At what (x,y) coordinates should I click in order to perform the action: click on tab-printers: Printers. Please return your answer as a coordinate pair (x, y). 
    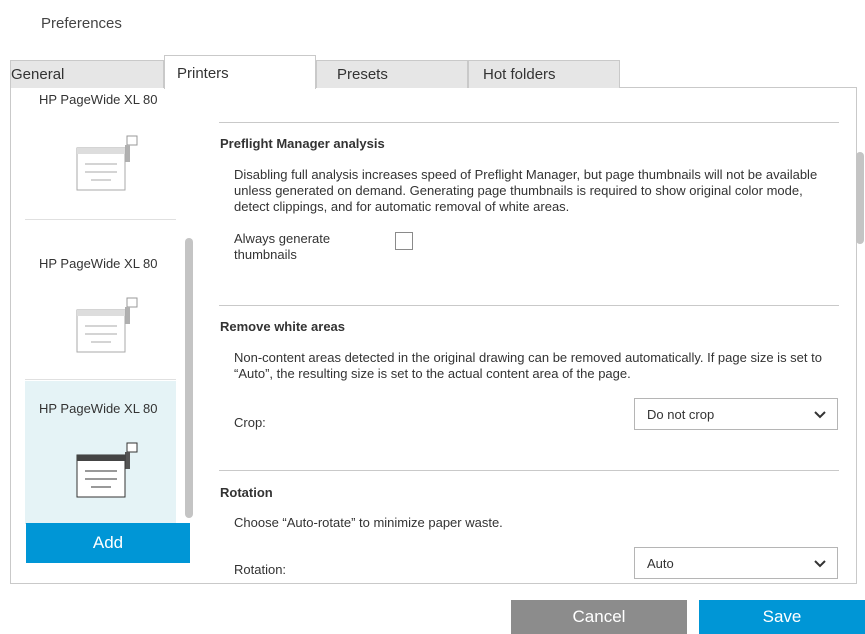
    Looking at the image, I should click on (240, 72).